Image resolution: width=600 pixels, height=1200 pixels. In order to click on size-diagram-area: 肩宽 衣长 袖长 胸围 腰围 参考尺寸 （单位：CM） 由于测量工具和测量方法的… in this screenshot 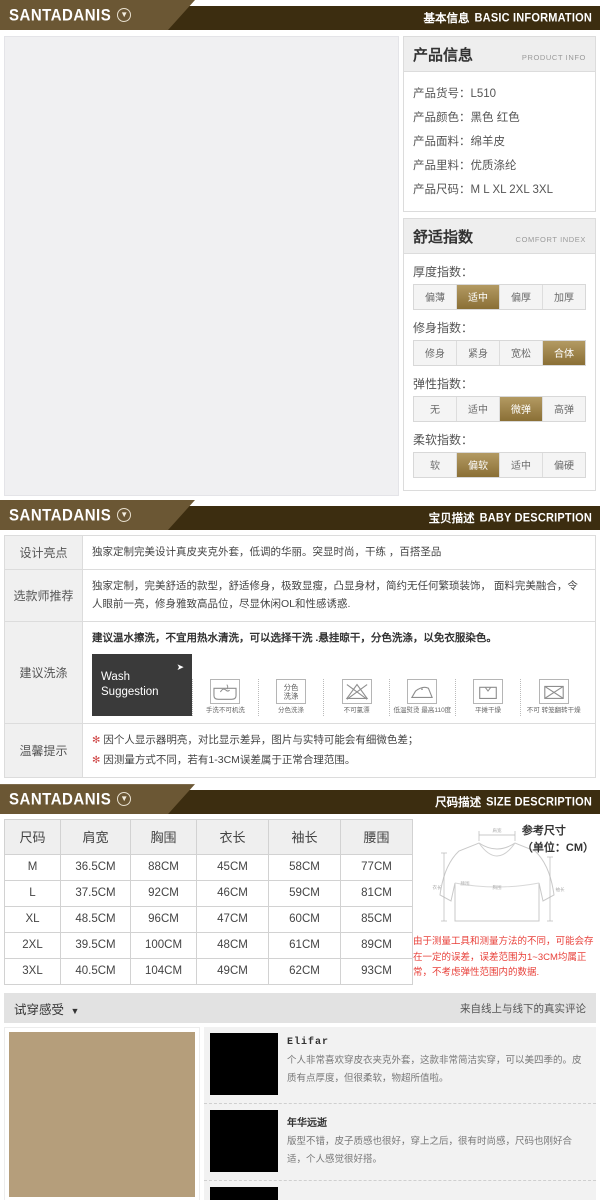, I will do `click(504, 902)`.